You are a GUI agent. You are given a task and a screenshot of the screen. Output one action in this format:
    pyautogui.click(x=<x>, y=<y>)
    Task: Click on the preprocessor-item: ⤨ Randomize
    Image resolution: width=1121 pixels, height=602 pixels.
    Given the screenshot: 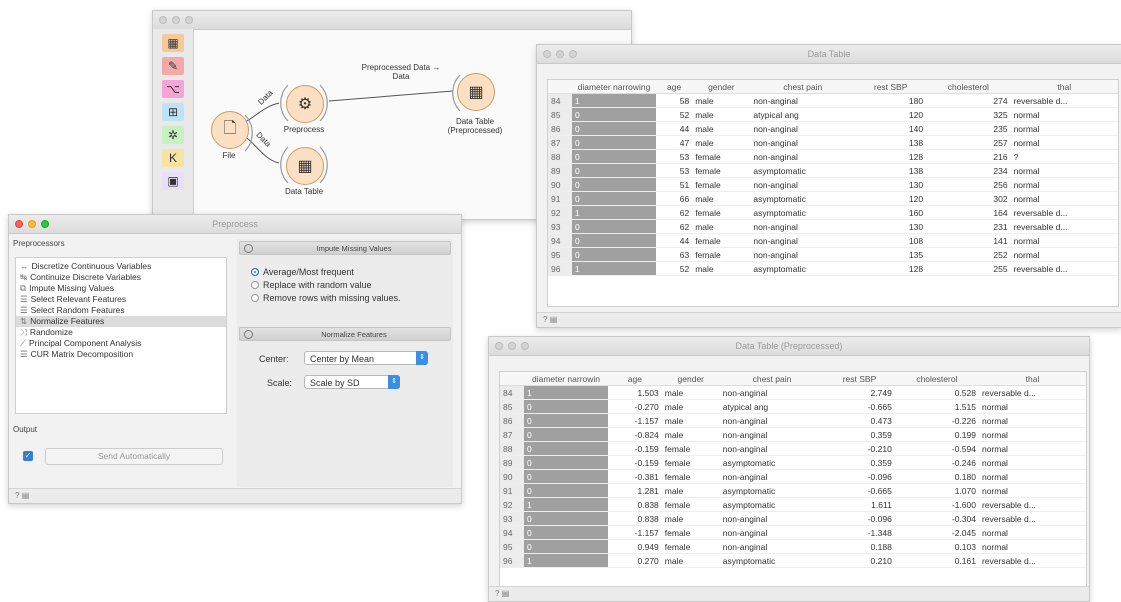 What is the action you would take?
    pyautogui.click(x=121, y=332)
    